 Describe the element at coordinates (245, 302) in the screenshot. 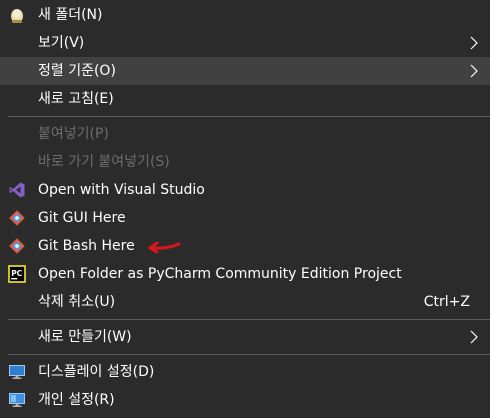

I see `menu-item-undo-delete: 삭제 취소(U) Ctrl+Z` at that location.